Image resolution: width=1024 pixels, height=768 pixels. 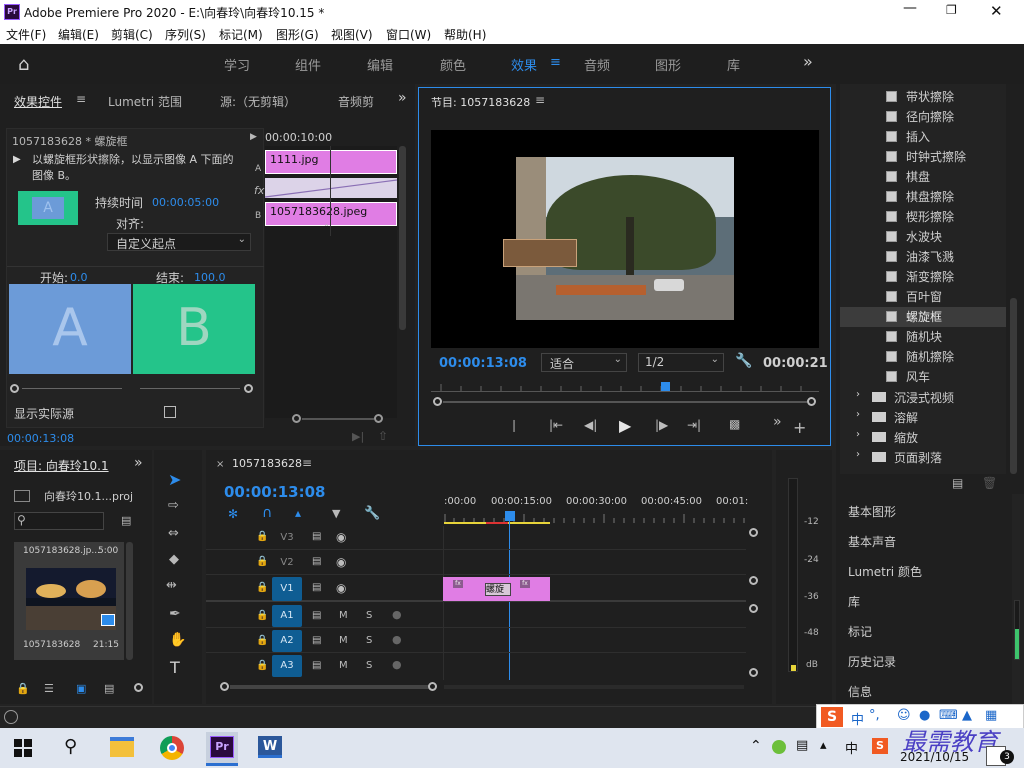 What do you see at coordinates (17, 159) in the screenshot?
I see `play-transition-icon: ▶` at bounding box center [17, 159].